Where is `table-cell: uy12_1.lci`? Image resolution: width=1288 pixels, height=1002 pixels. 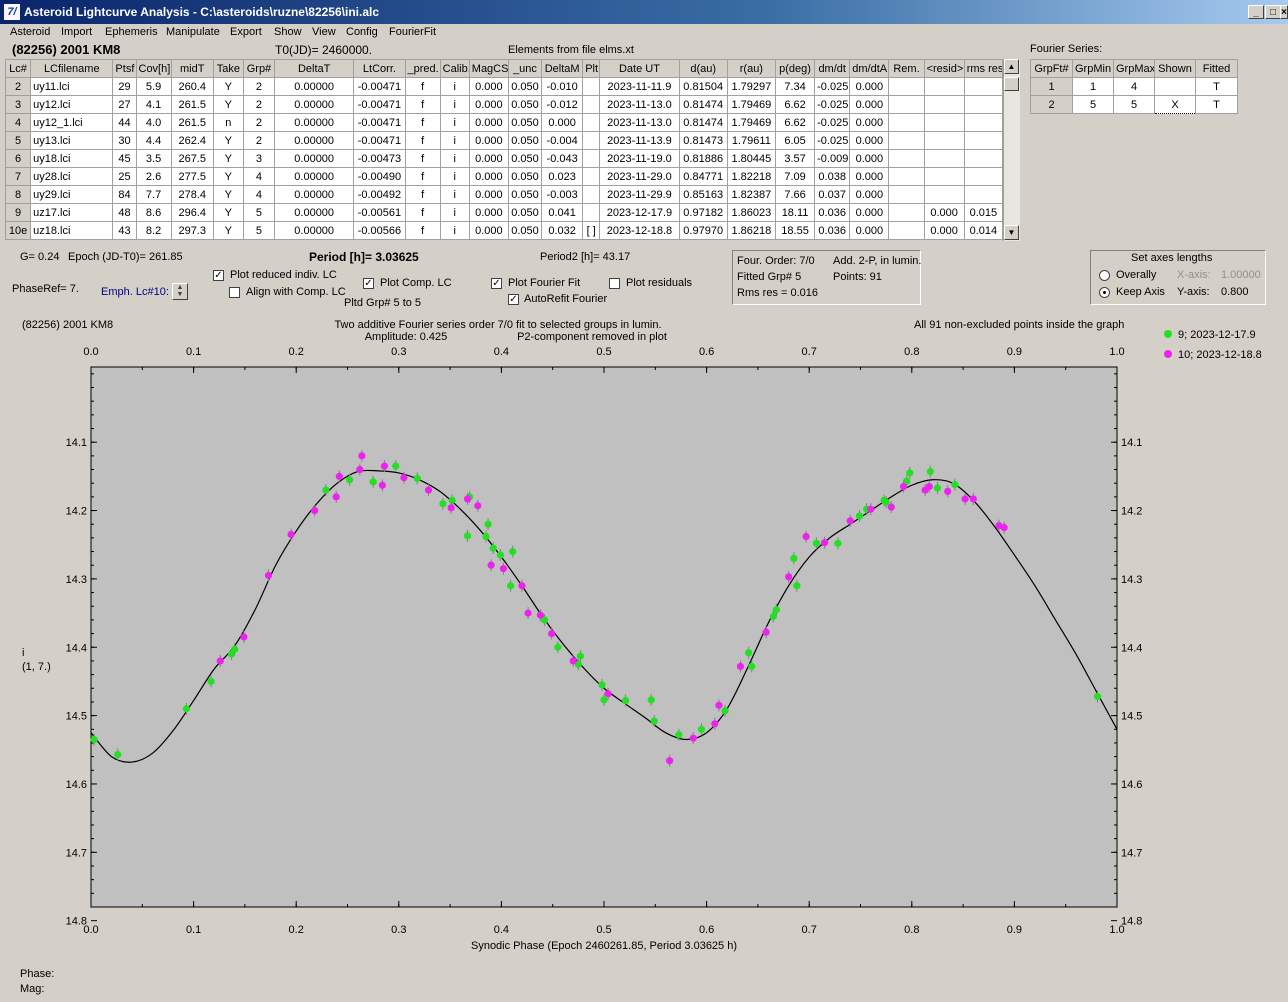
table-cell: uy12_1.lci is located at coordinates (72, 122).